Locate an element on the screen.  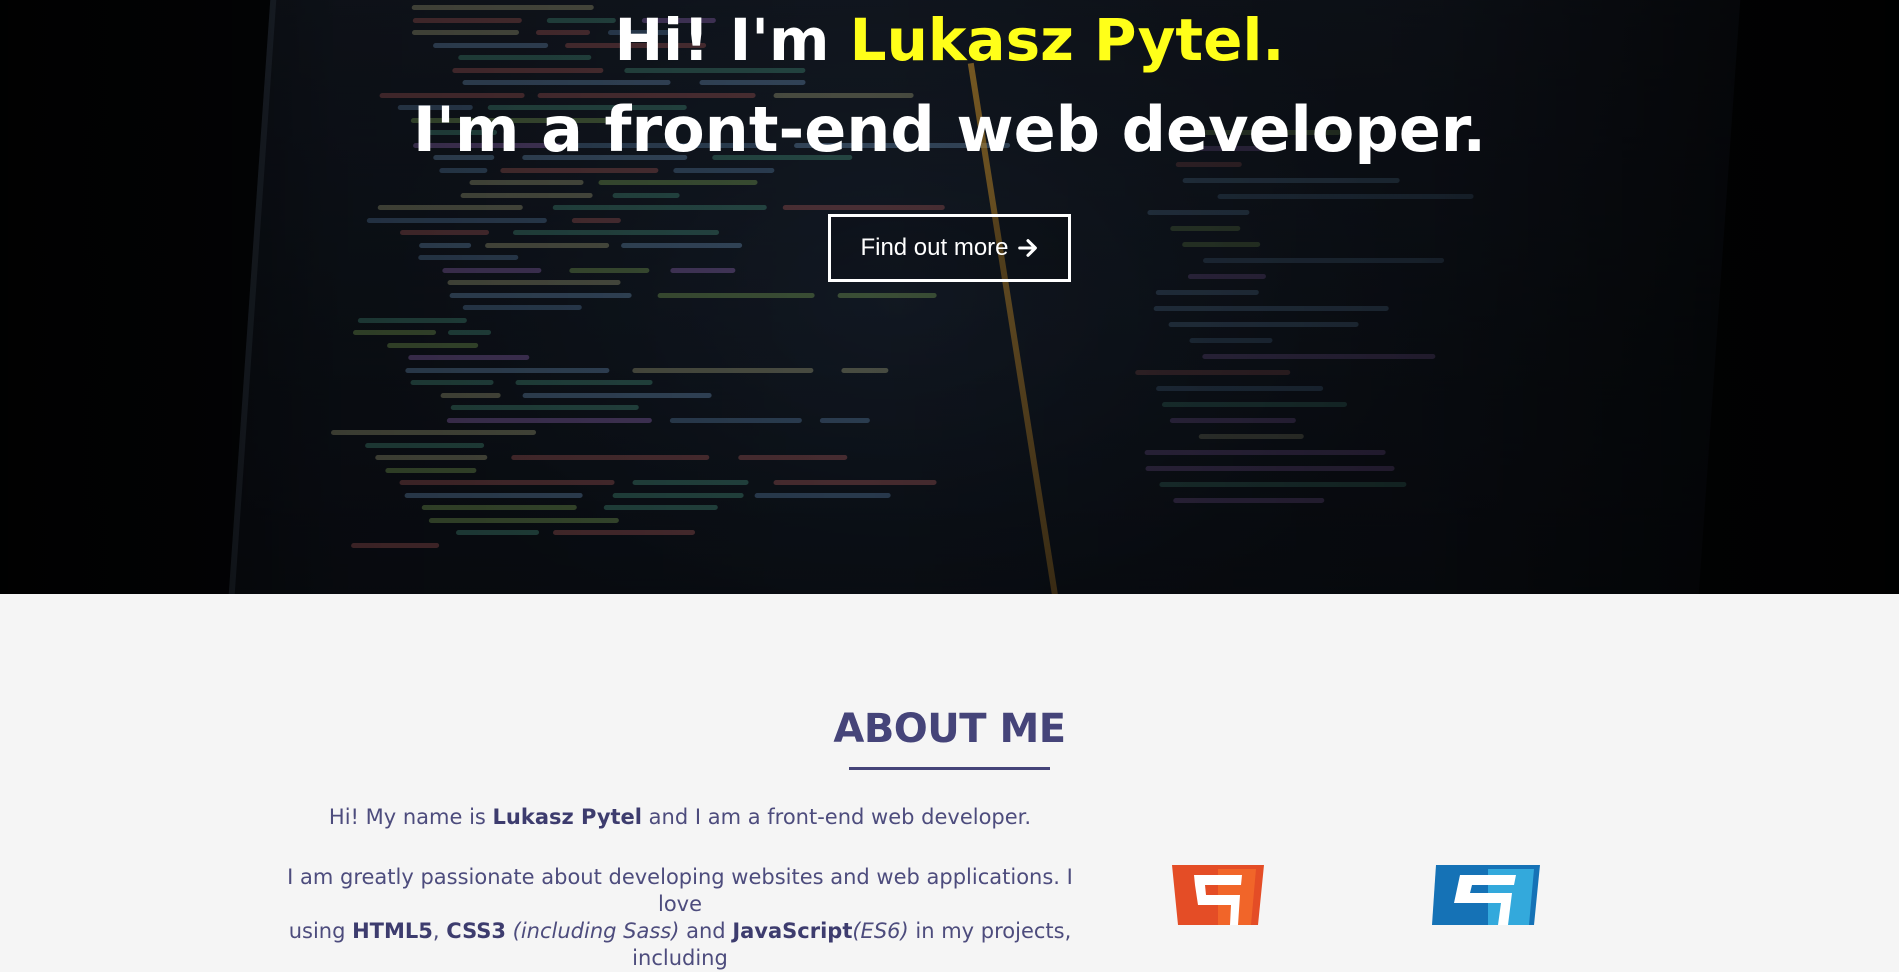
about-intro-prefix: Hi! My name is is located at coordinates (410, 817).